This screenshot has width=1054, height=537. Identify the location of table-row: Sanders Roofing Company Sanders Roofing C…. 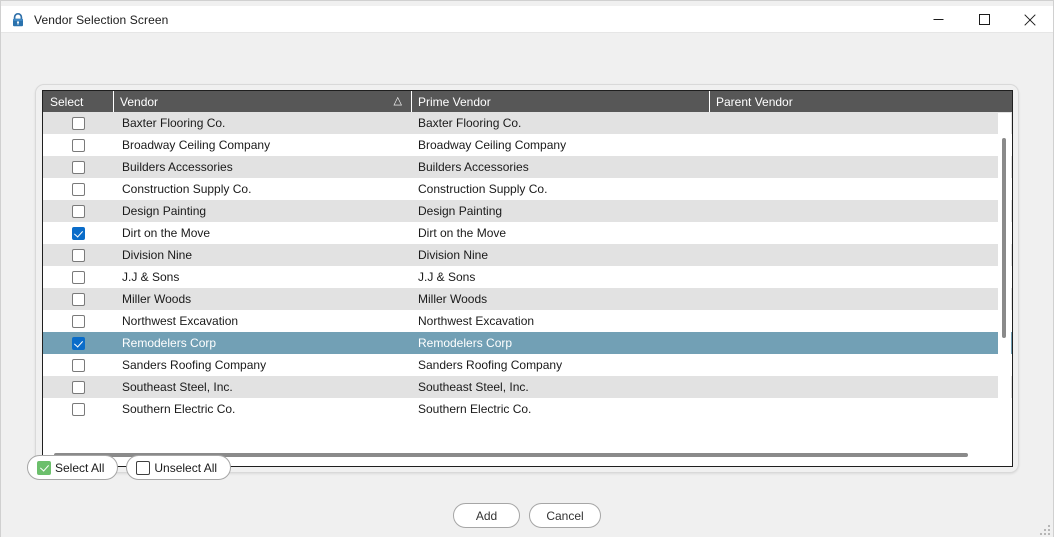
(527, 365).